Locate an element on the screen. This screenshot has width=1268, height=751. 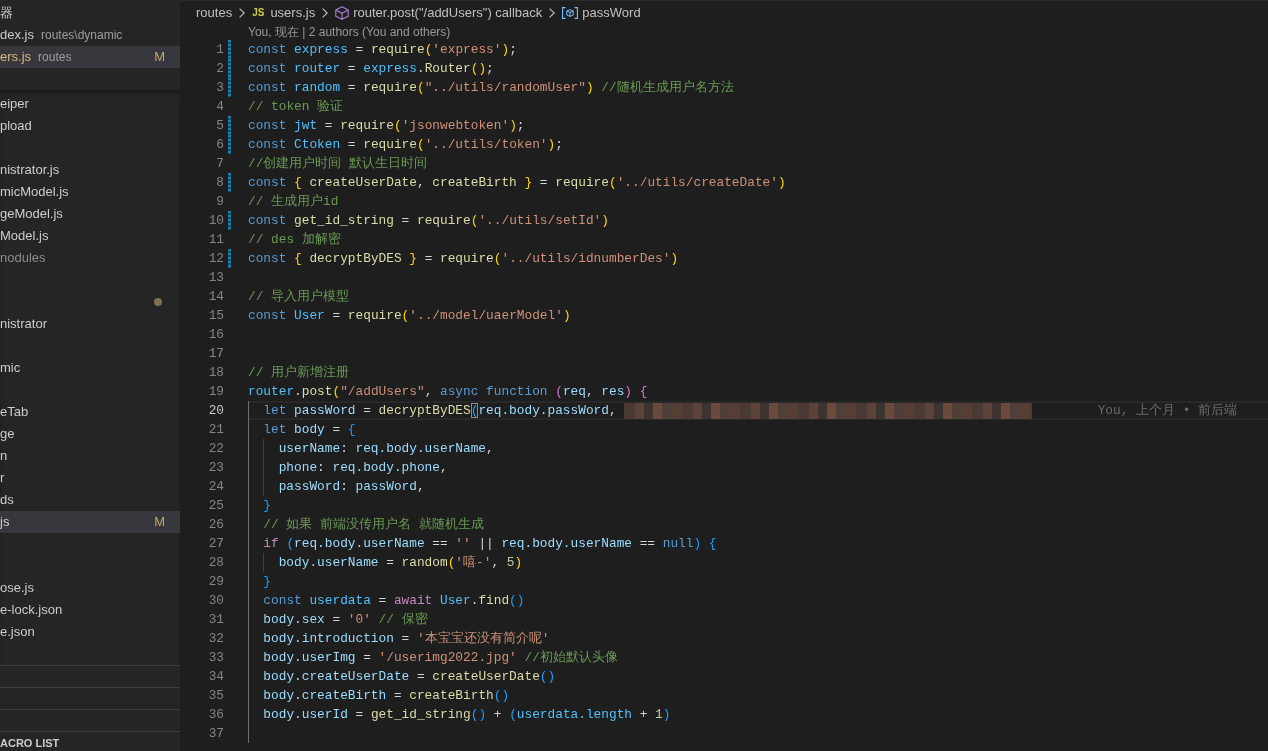
line-number: 27 is located at coordinates (215, 544).